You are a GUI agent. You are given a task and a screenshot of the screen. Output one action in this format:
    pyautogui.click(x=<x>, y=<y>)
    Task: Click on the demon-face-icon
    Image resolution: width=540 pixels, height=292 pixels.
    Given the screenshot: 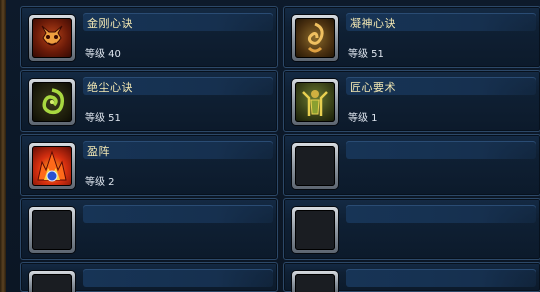 What is the action you would take?
    pyautogui.click(x=52, y=38)
    